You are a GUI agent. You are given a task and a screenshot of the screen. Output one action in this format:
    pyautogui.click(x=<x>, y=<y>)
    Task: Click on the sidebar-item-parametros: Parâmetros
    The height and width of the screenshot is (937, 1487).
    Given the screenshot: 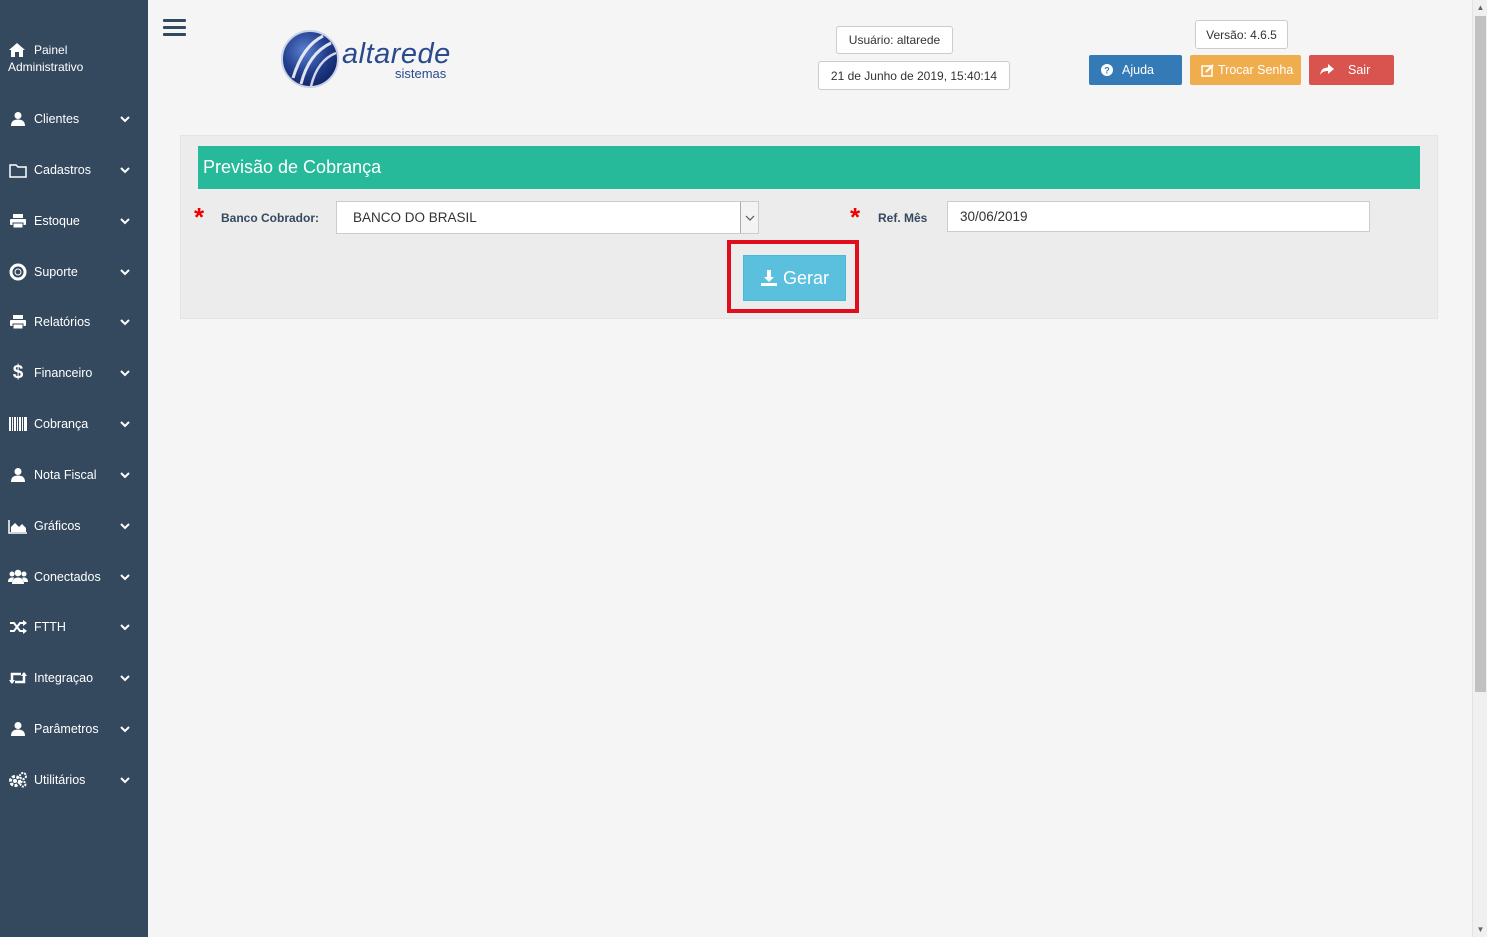 What is the action you would take?
    pyautogui.click(x=74, y=729)
    